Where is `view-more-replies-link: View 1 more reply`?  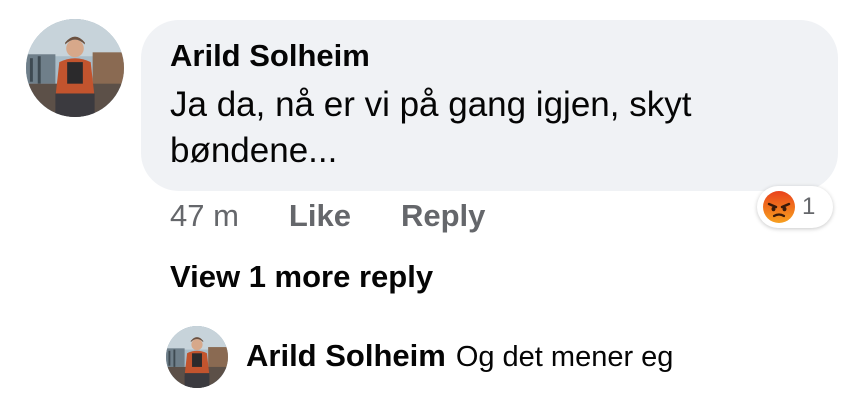 view-more-replies-link: View 1 more reply is located at coordinates (301, 277).